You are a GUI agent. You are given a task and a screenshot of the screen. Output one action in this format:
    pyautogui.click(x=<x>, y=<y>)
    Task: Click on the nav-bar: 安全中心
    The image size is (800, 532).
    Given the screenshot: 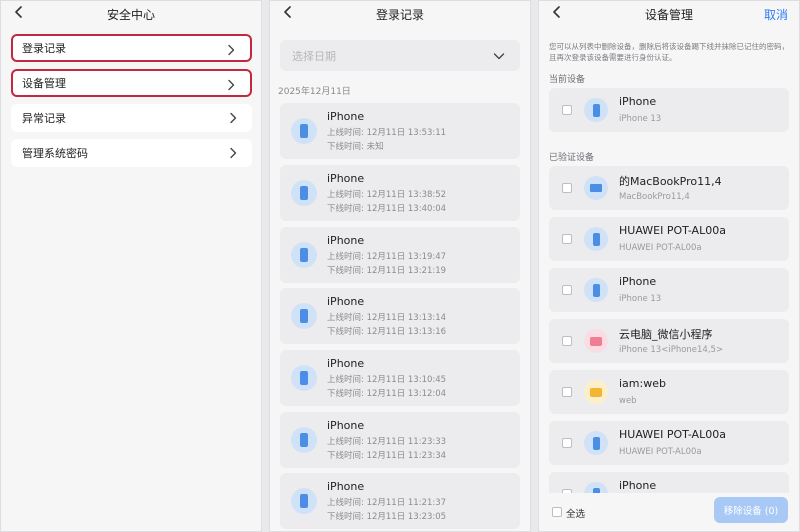 What is the action you would take?
    pyautogui.click(x=131, y=15)
    